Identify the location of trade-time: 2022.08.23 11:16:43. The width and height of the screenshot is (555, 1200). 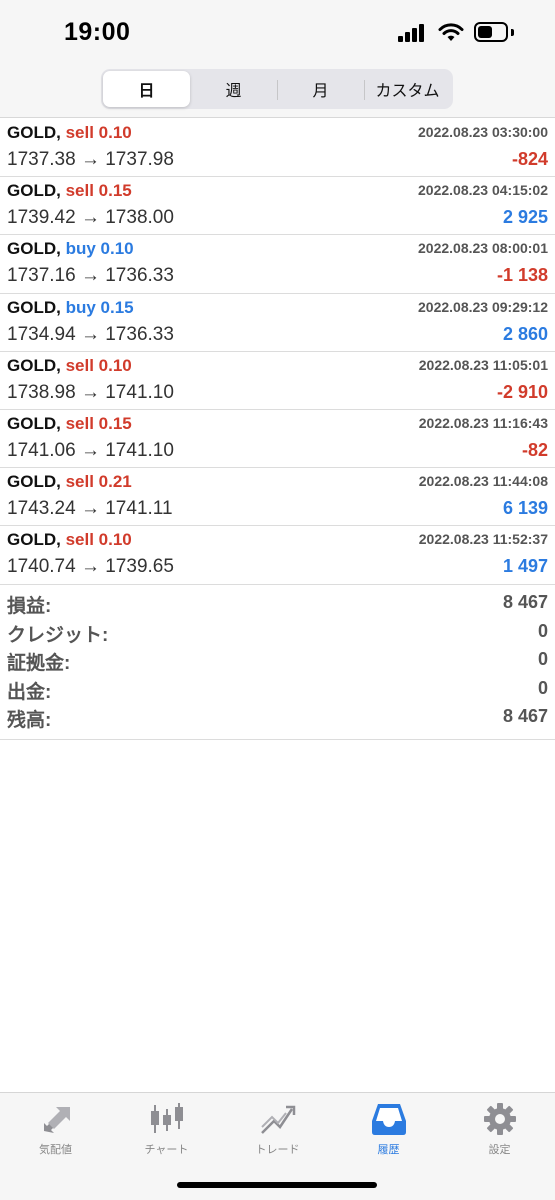
(483, 422).